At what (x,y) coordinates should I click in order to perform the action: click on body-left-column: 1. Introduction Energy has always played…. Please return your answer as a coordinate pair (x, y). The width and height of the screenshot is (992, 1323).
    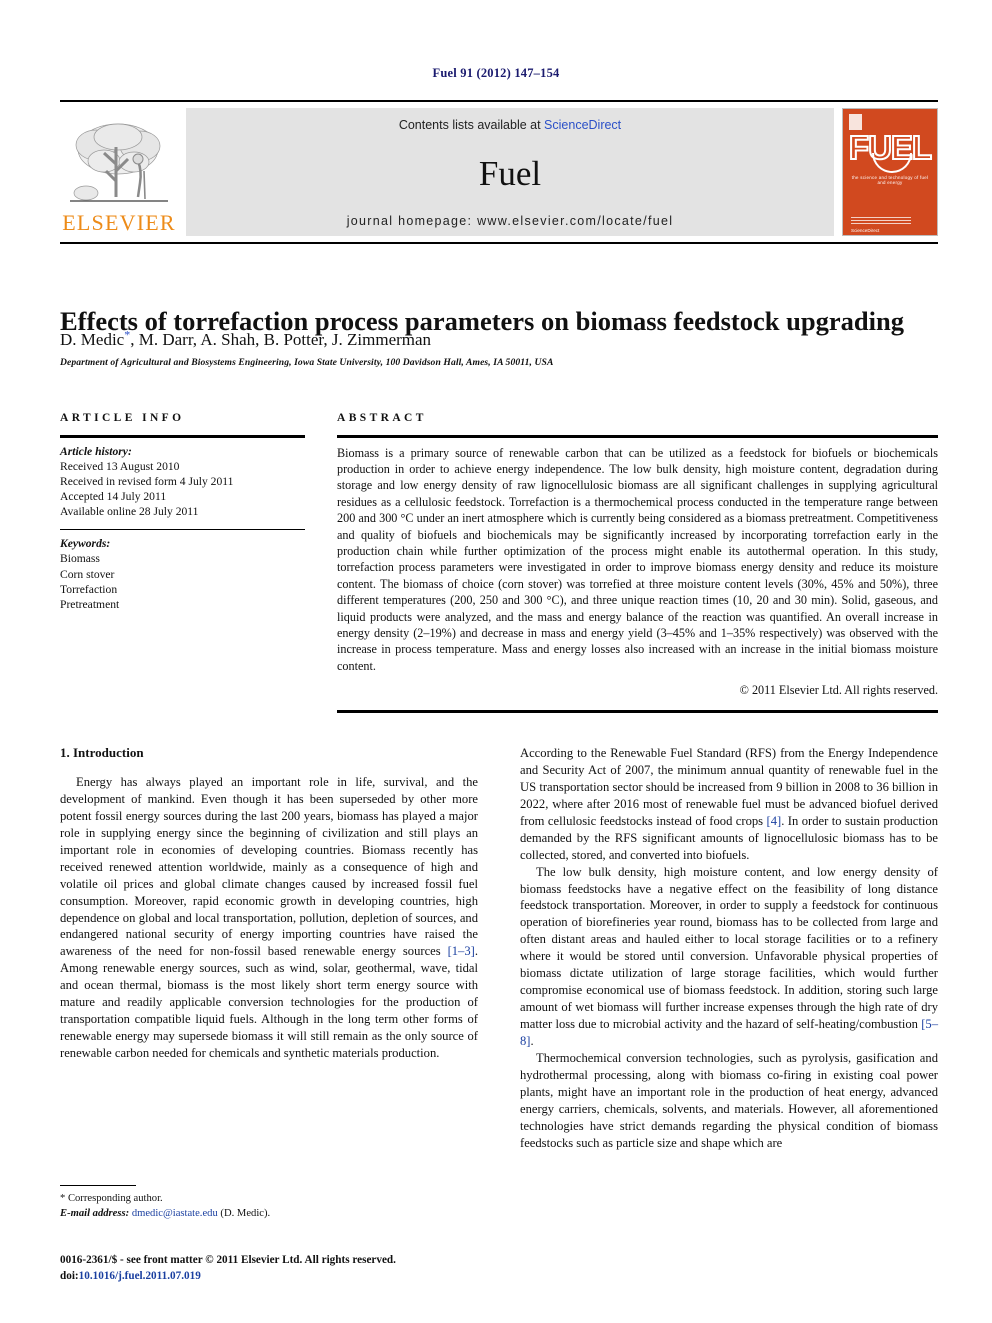
    Looking at the image, I should click on (269, 948).